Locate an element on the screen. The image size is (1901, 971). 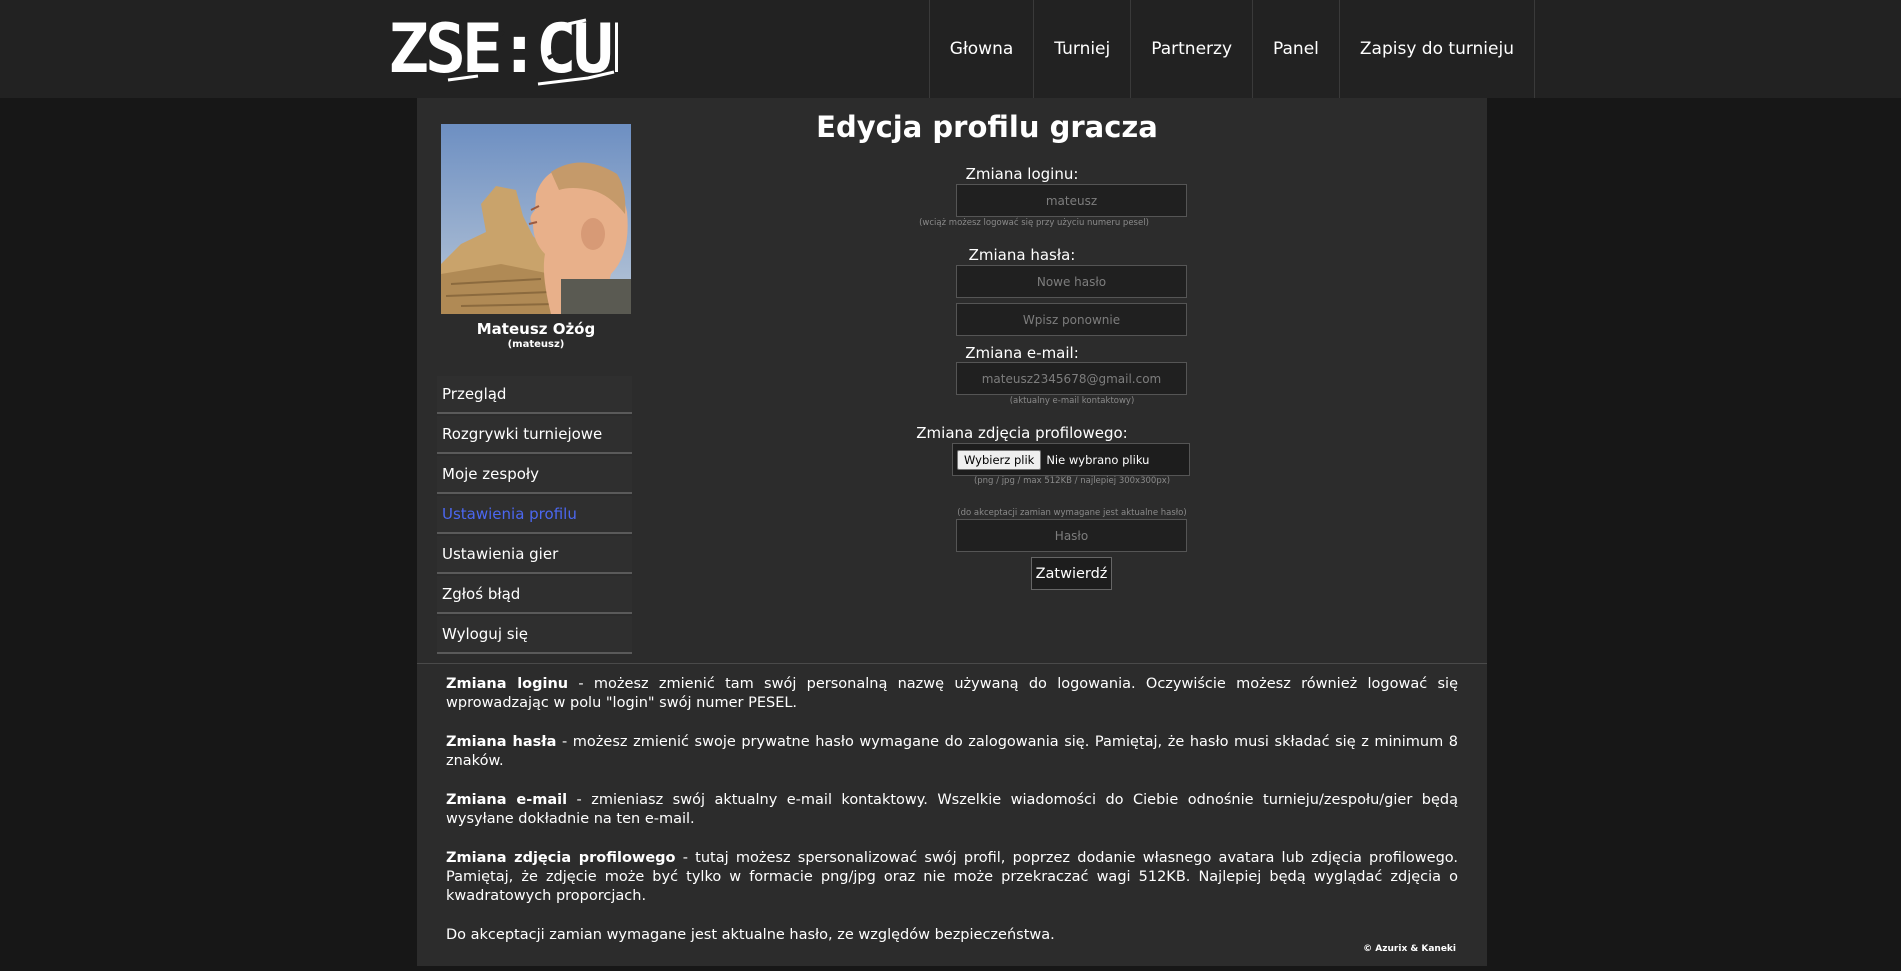
email-hint: (aktualny e-mail kontaktowy) is located at coordinates (1072, 401).